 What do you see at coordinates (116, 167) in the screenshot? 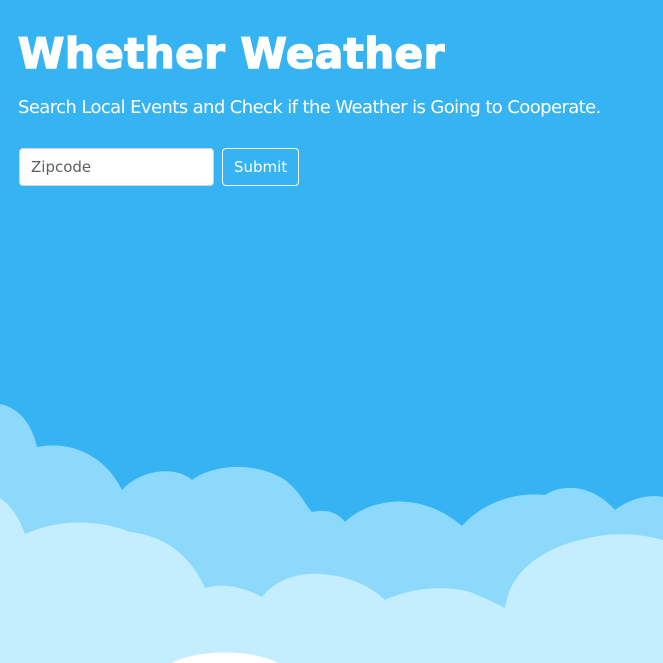
I see `zipcode-input` at bounding box center [116, 167].